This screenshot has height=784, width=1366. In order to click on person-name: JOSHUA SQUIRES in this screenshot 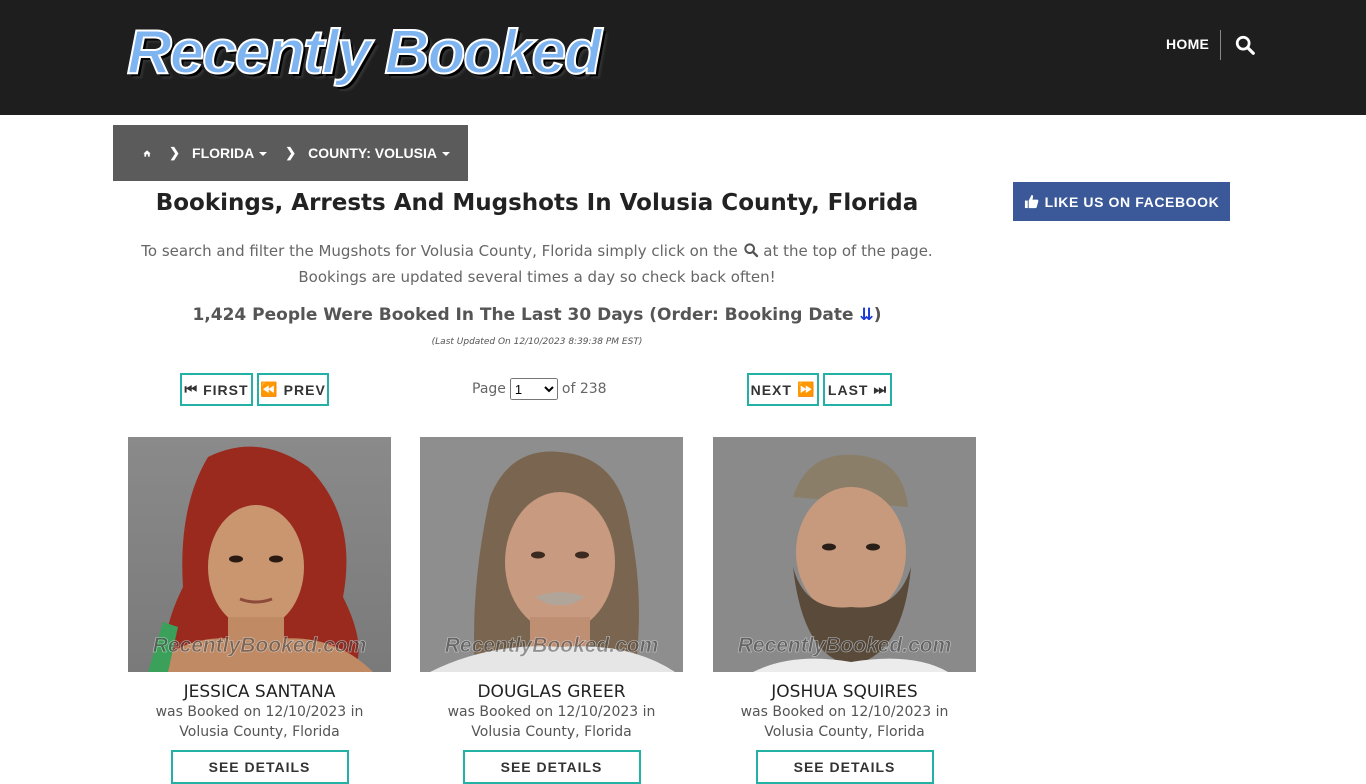, I will do `click(844, 692)`.